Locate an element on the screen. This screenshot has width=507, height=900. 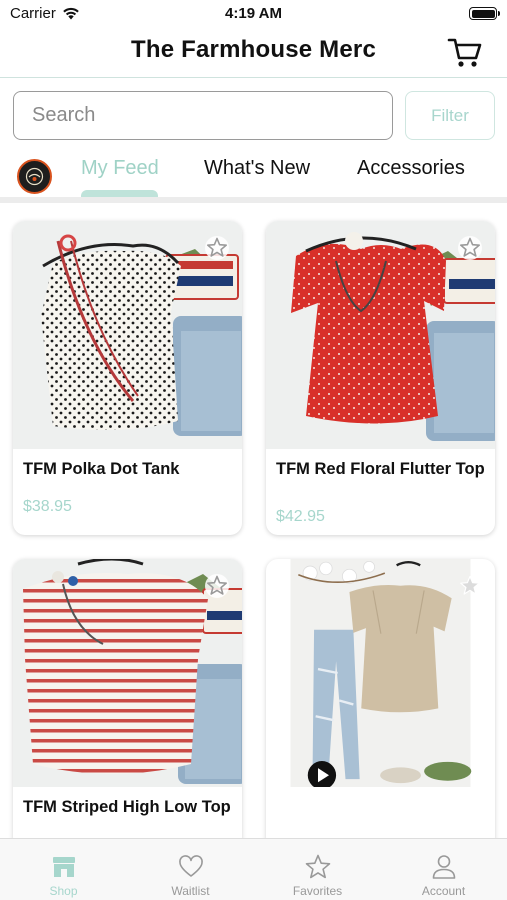
product-name: TFM Polka Dot Tank is located at coordinates (101, 469).